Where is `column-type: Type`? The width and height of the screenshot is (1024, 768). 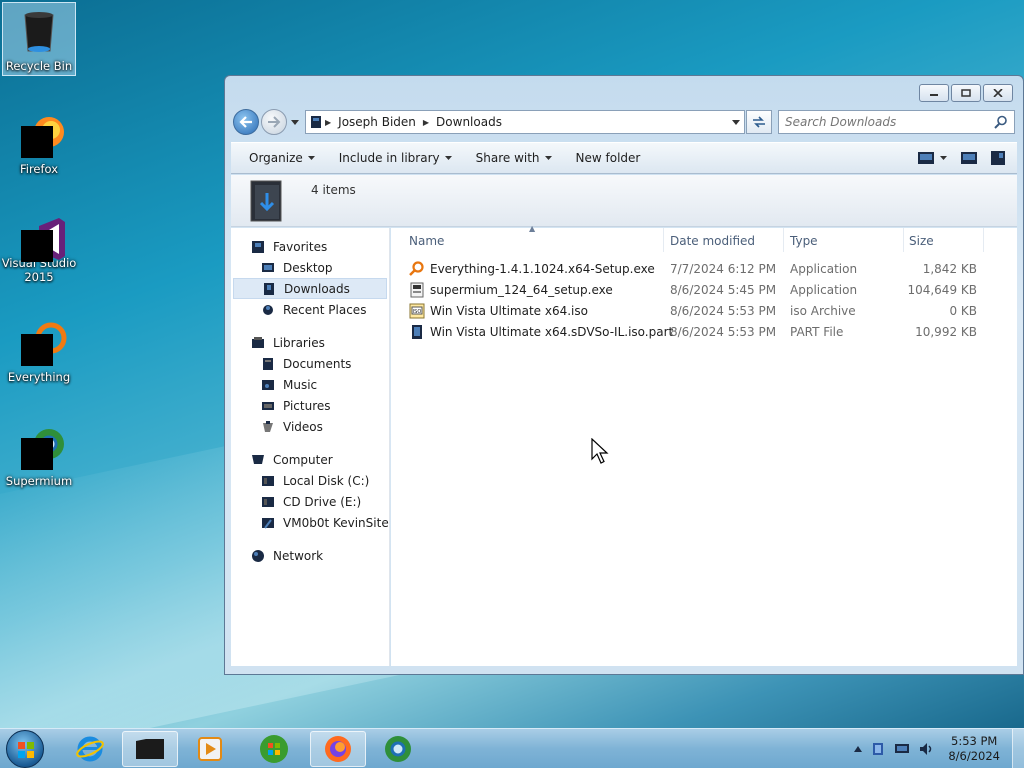 column-type: Type is located at coordinates (804, 241).